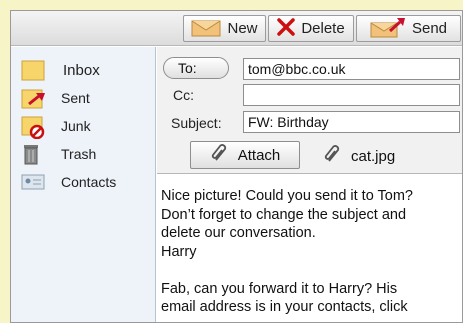  What do you see at coordinates (351, 69) in the screenshot?
I see `to-field: tom@bbc.co.uk` at bounding box center [351, 69].